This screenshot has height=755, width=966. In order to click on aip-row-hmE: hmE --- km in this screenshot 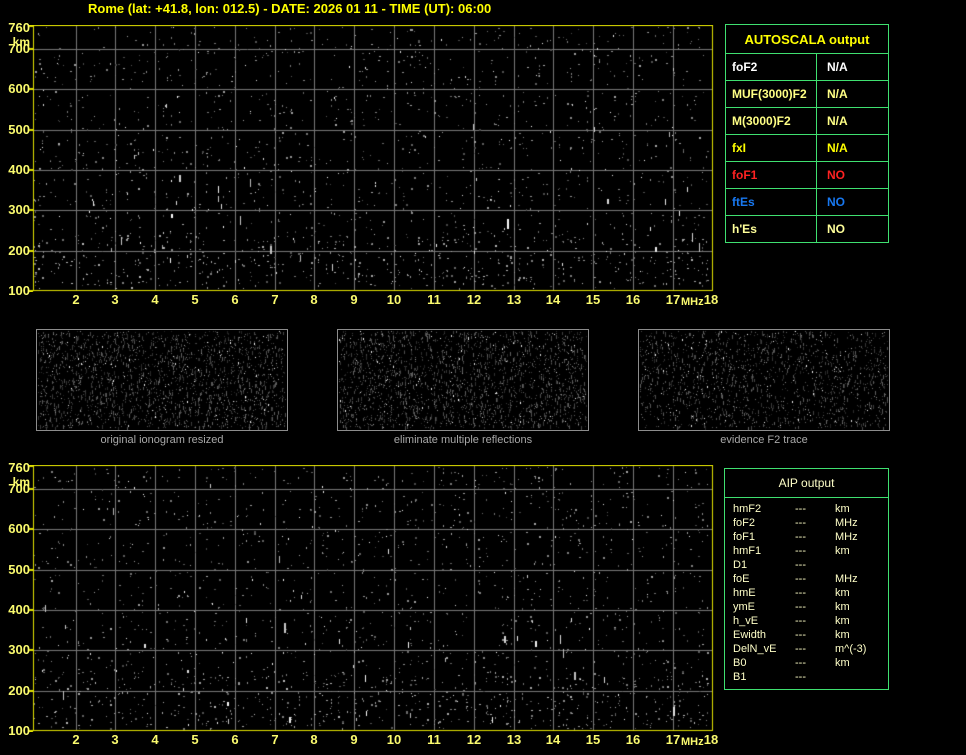, I will do `click(806, 593)`.